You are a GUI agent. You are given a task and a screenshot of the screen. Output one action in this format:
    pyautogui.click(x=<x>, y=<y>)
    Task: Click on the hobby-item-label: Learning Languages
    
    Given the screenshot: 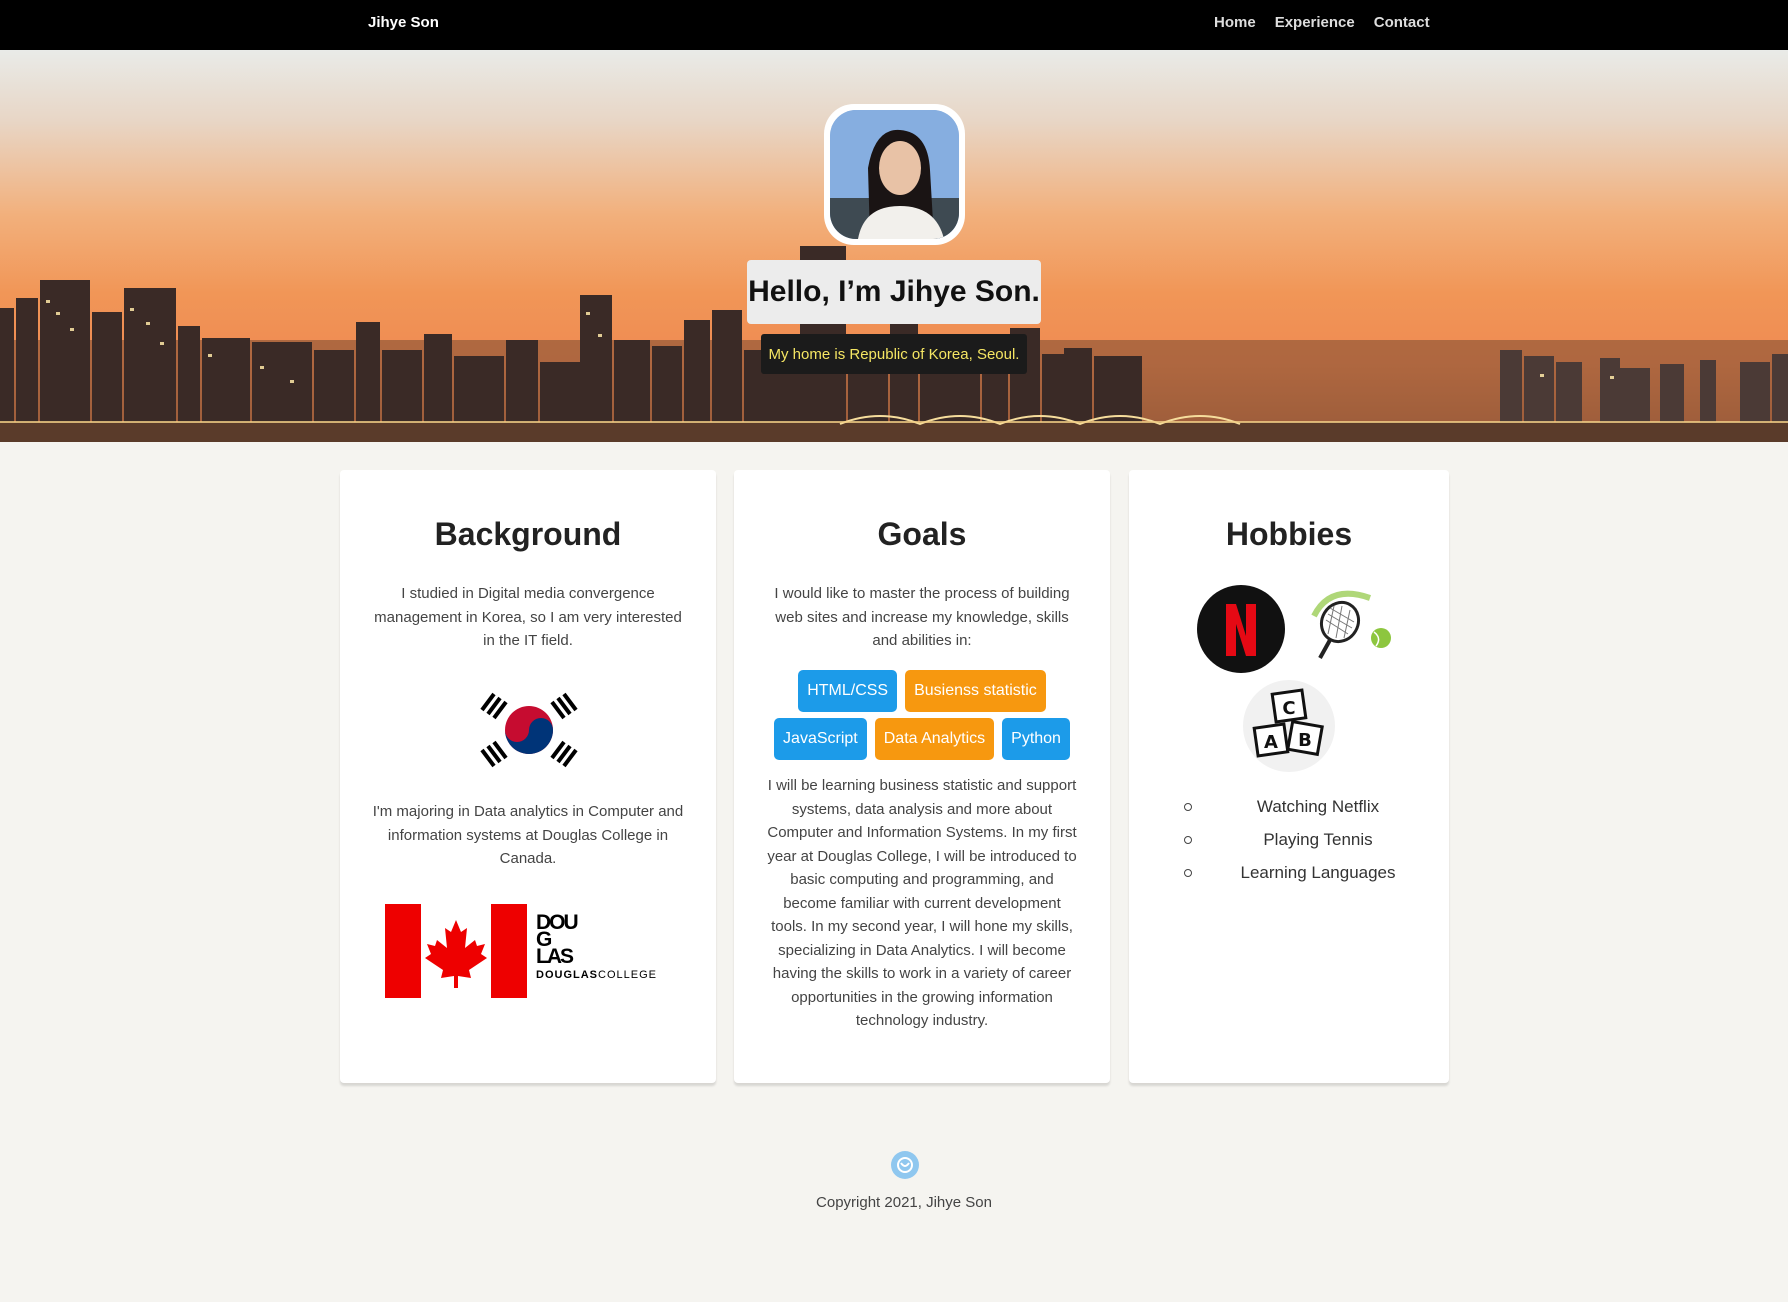 What is the action you would take?
    pyautogui.click(x=1318, y=872)
    